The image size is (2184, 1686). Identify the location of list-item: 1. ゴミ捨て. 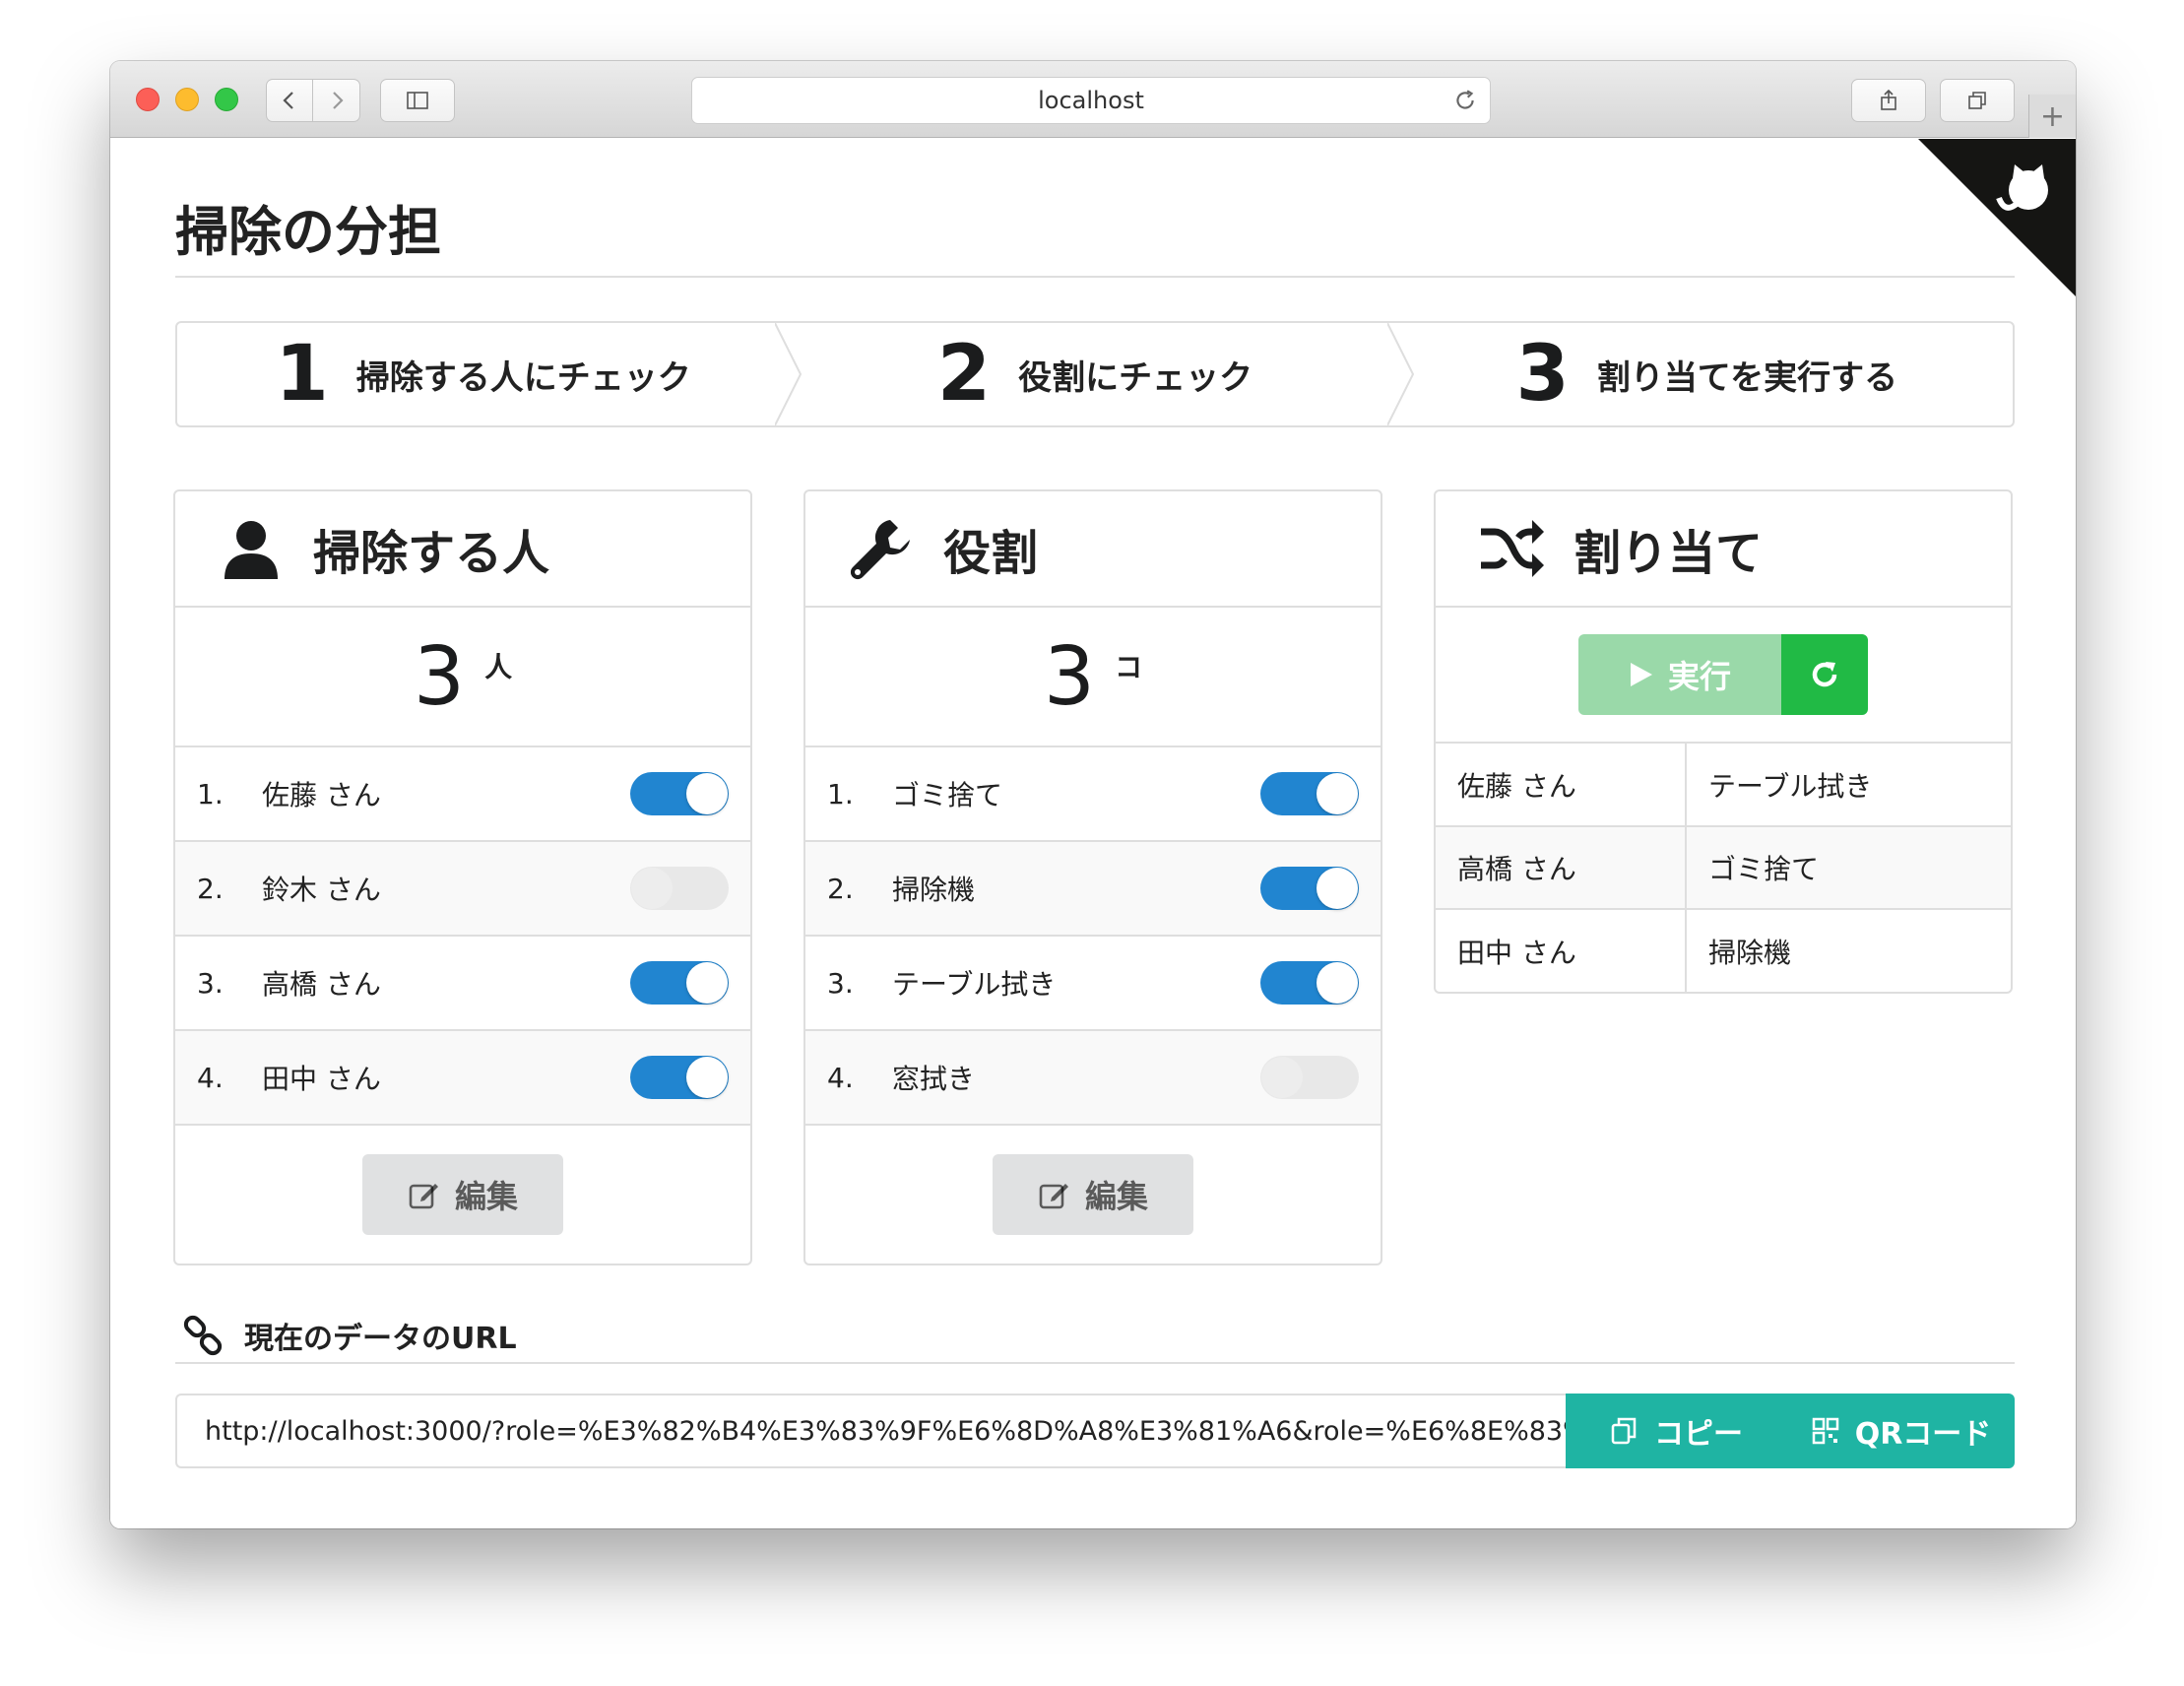
(1093, 794).